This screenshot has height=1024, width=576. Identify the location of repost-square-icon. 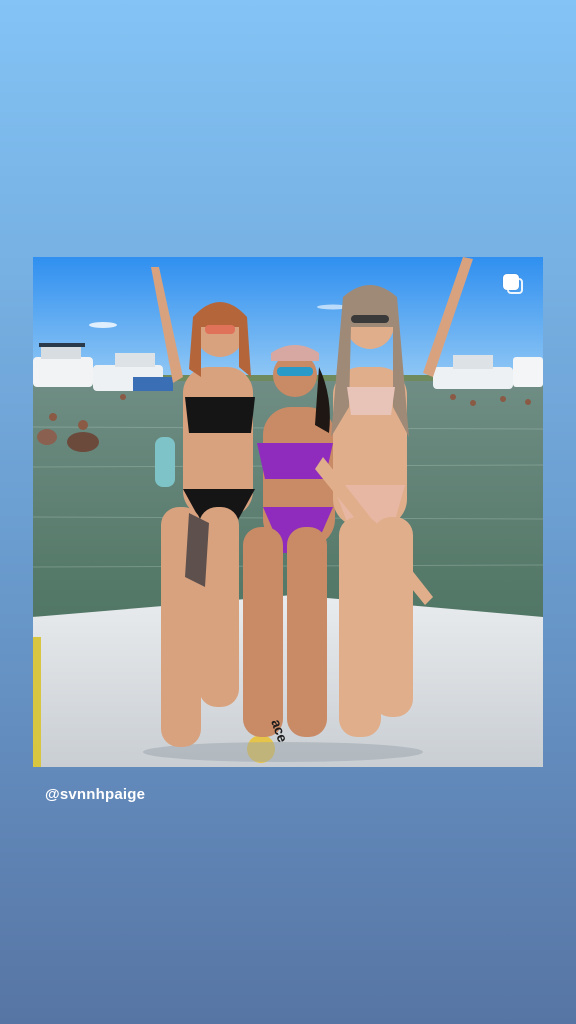
(514, 285).